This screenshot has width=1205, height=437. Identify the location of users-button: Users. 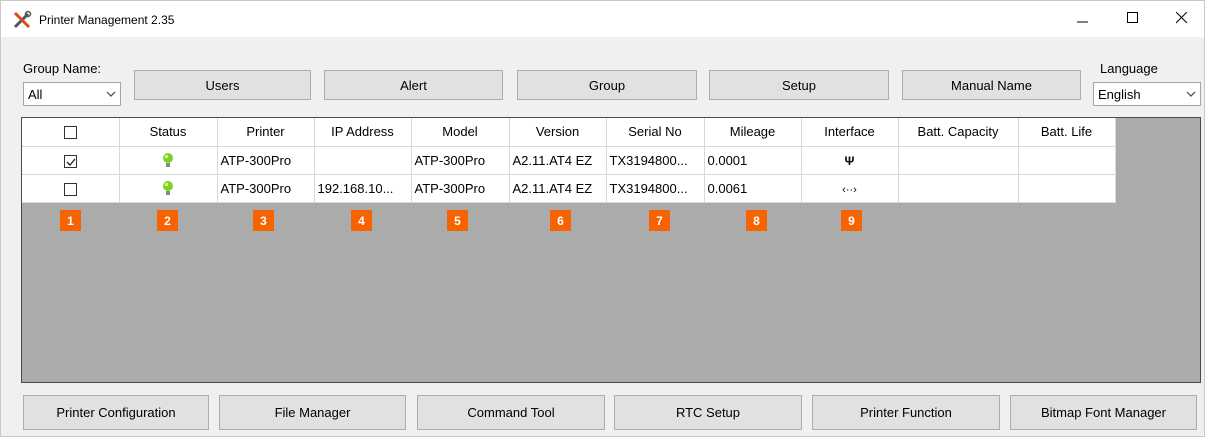
(222, 85).